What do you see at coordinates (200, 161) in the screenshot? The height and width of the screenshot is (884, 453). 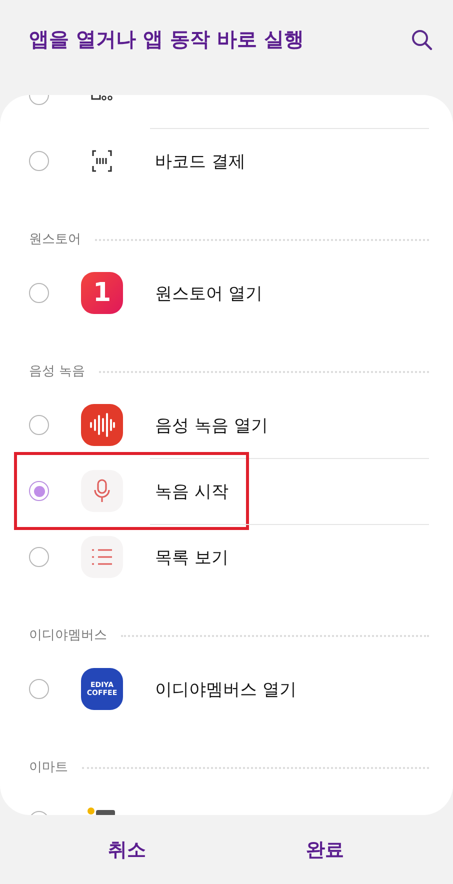 I see `option-label: 바코드 결제` at bounding box center [200, 161].